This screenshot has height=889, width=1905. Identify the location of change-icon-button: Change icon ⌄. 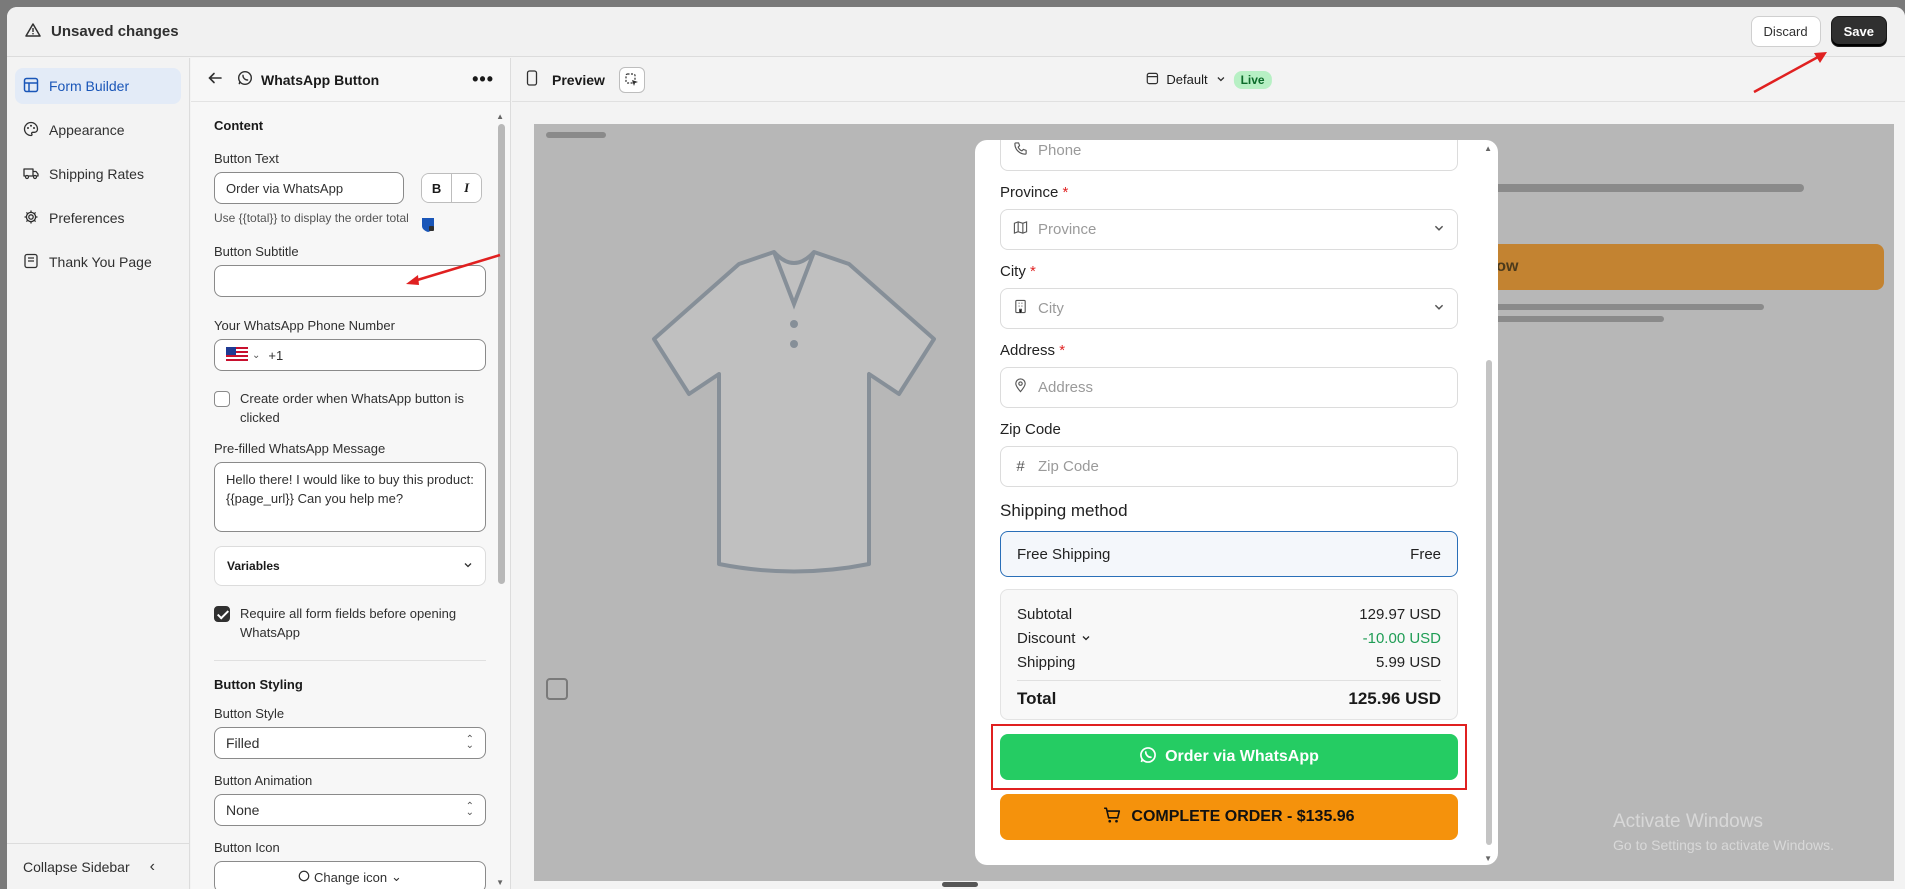
(350, 875).